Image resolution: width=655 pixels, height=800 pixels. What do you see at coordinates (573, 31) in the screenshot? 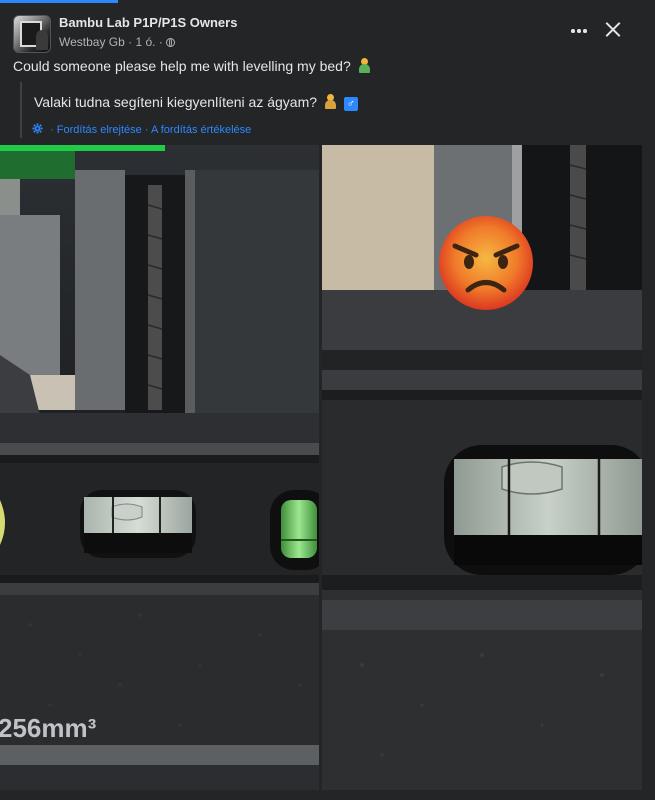
I see `more-horizontal-icon` at bounding box center [573, 31].